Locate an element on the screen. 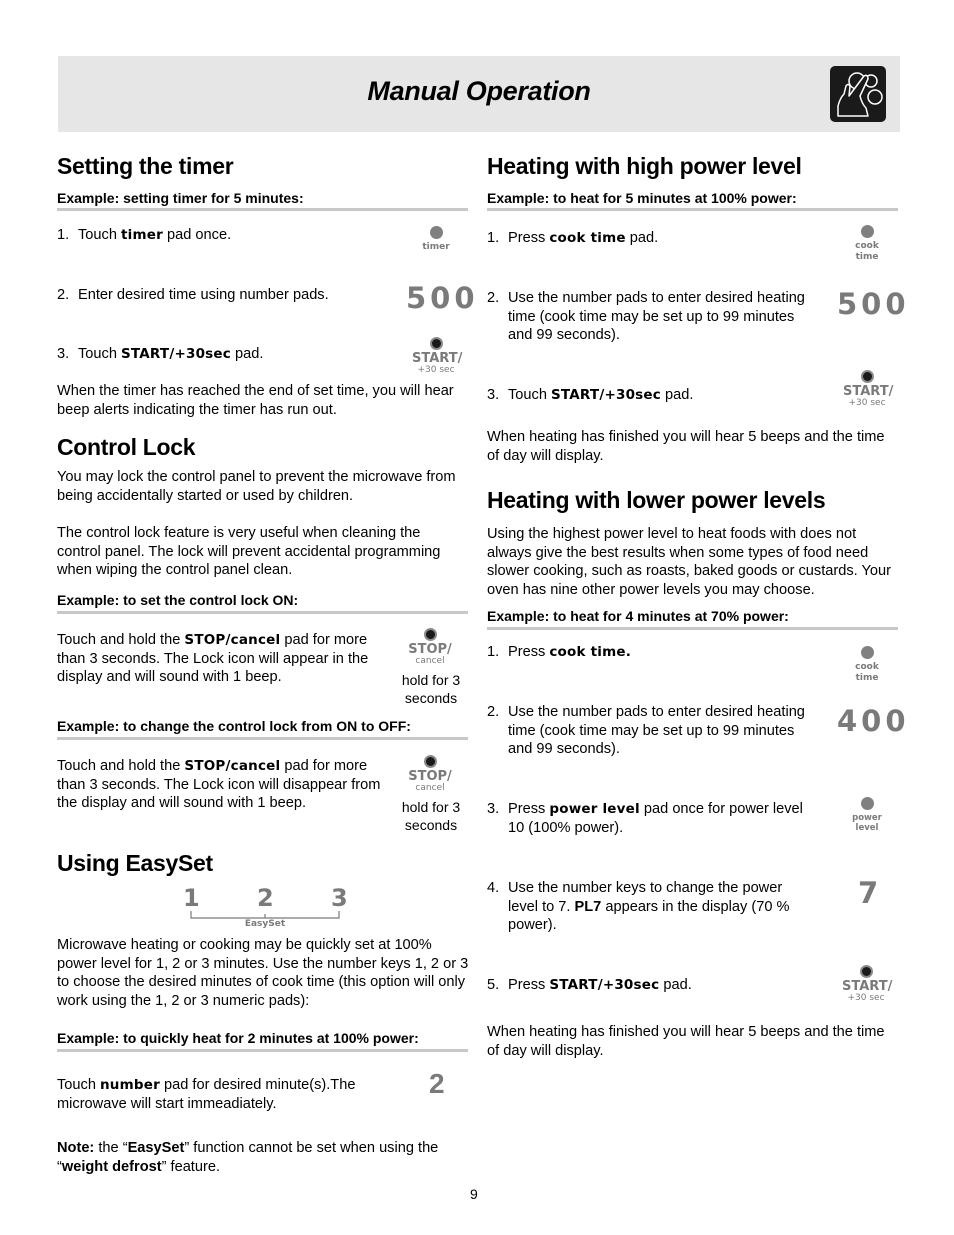  display-digits: 400 is located at coordinates (873, 721).